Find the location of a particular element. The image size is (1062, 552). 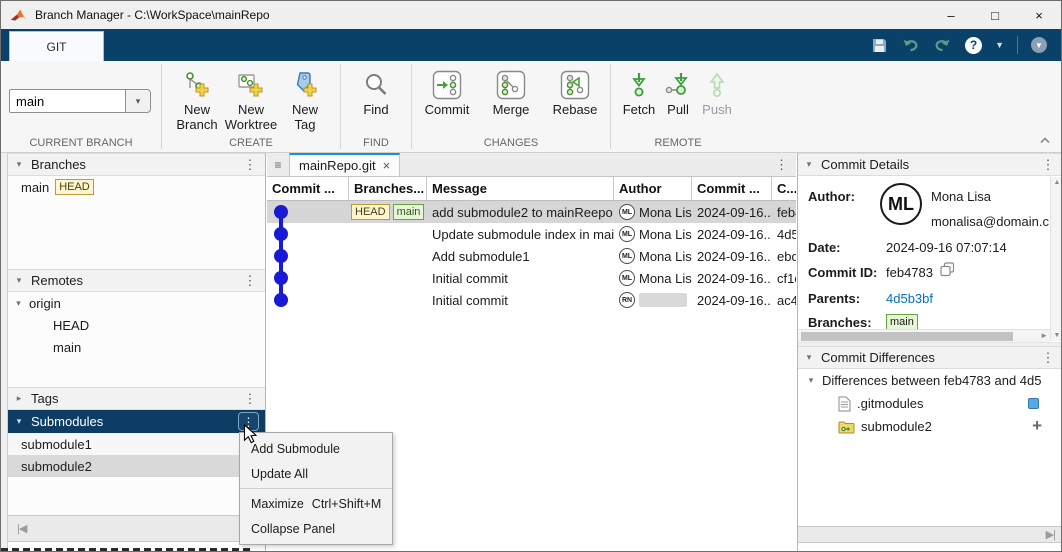

tags-menu-icon: ⋮ is located at coordinates (250, 399).